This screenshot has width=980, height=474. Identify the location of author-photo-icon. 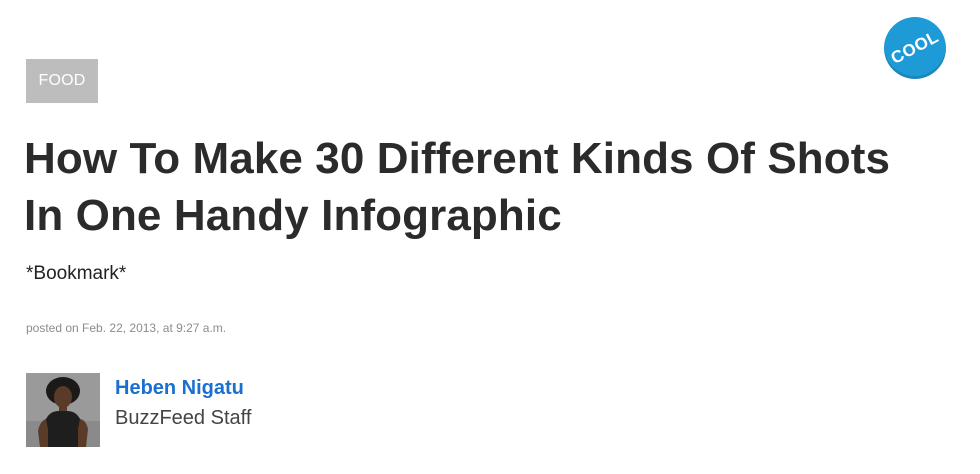
(63, 410).